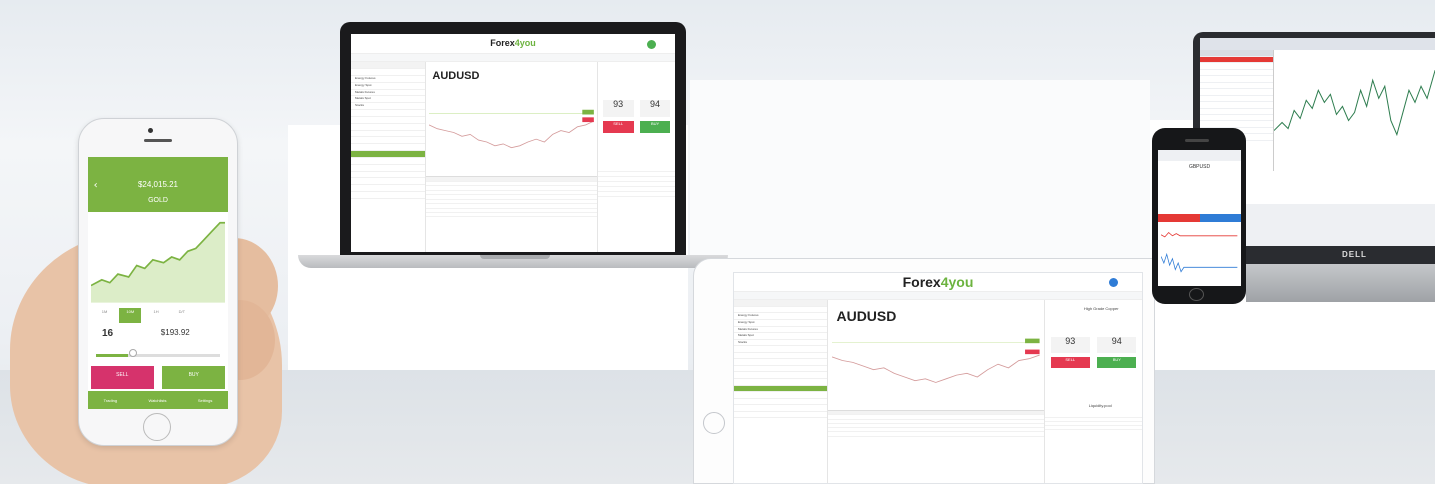 The image size is (1435, 484). I want to click on buy-button, so click(1220, 218).